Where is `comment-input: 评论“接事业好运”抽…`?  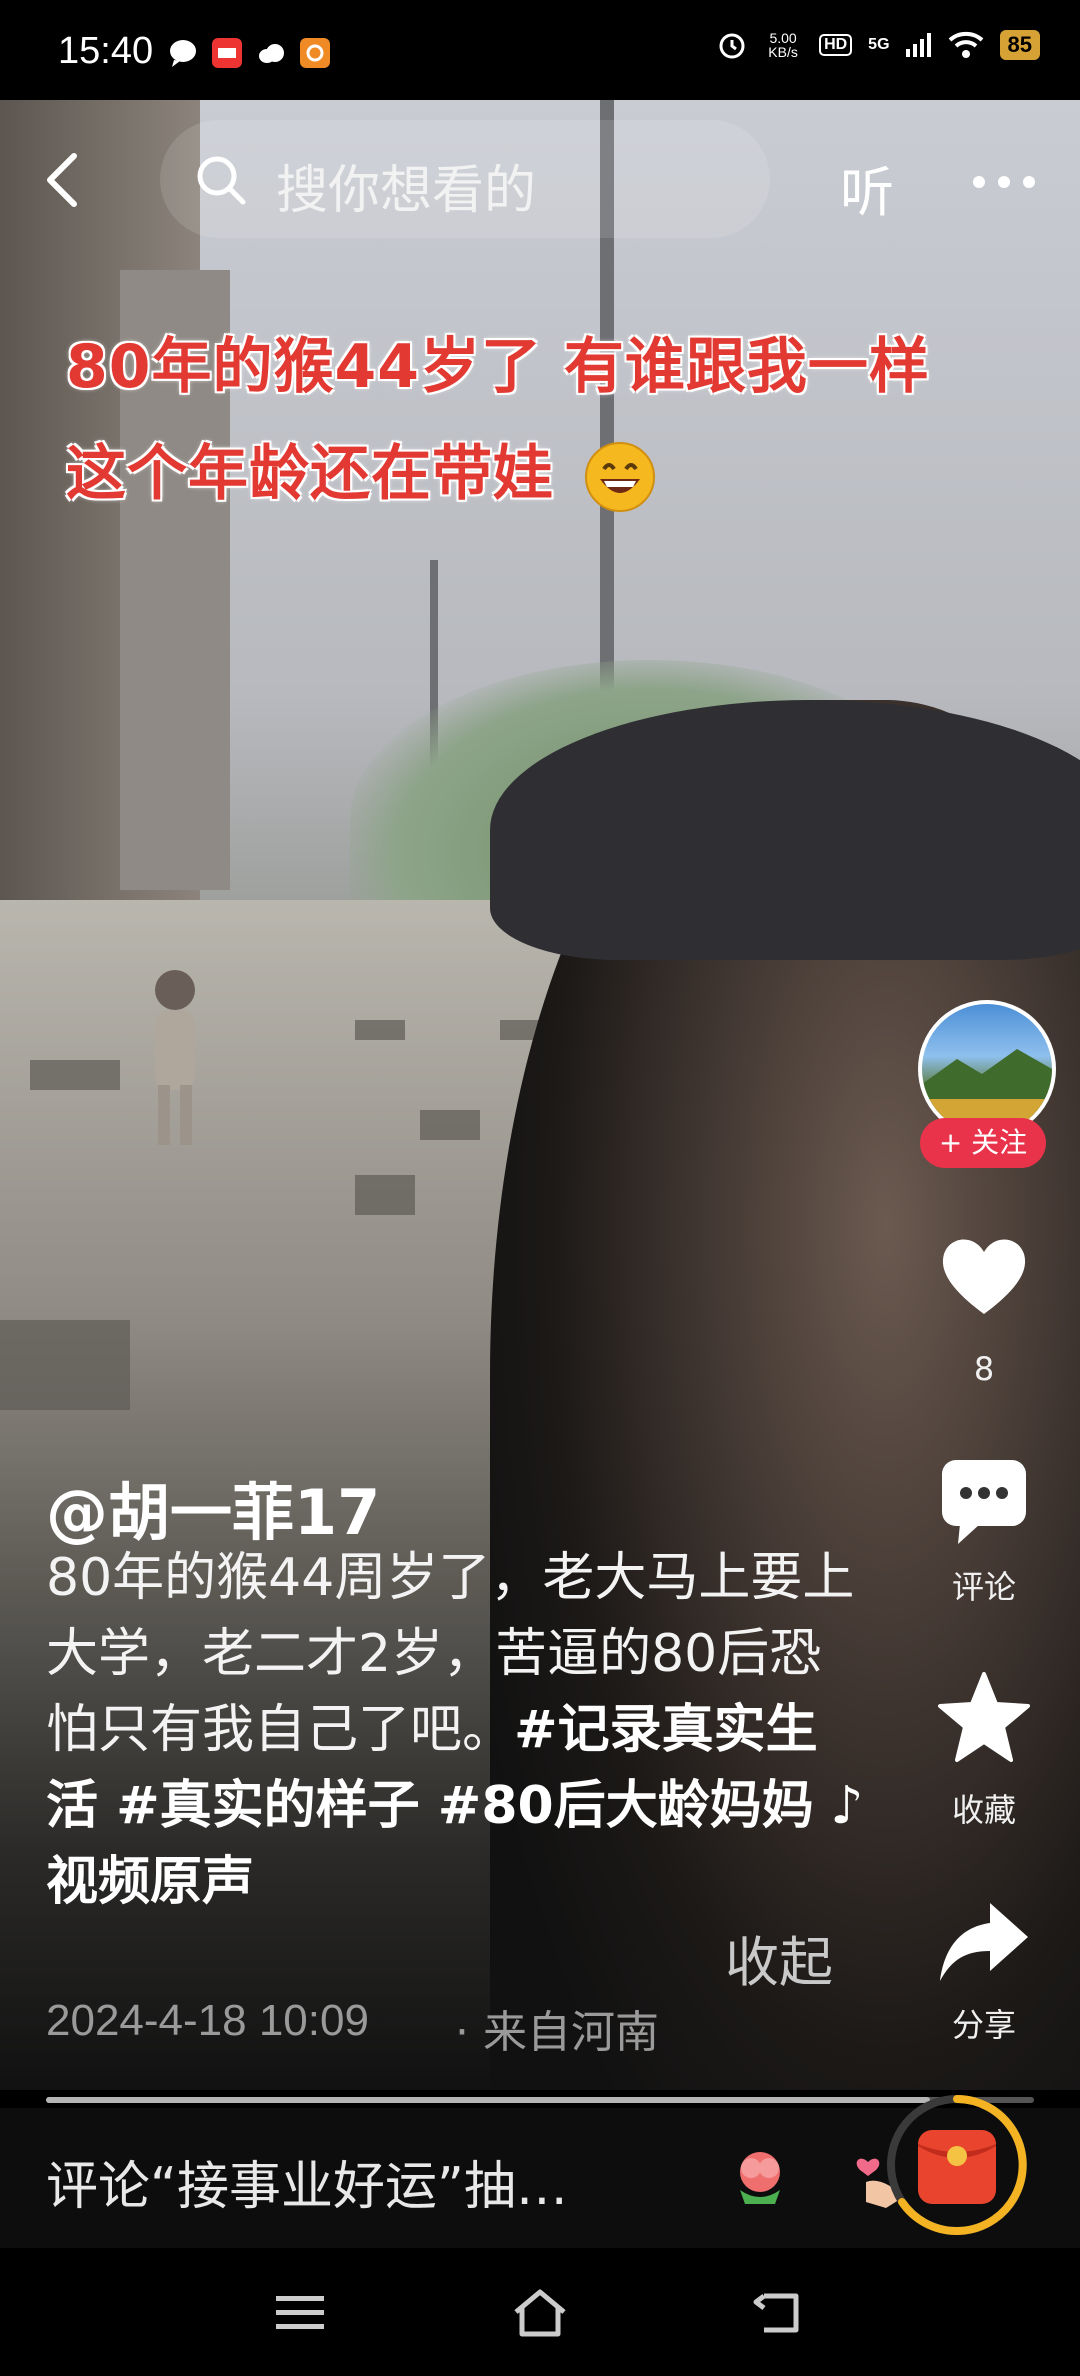
comment-input: 评论“接事业好运”抽… is located at coordinates (307, 2181).